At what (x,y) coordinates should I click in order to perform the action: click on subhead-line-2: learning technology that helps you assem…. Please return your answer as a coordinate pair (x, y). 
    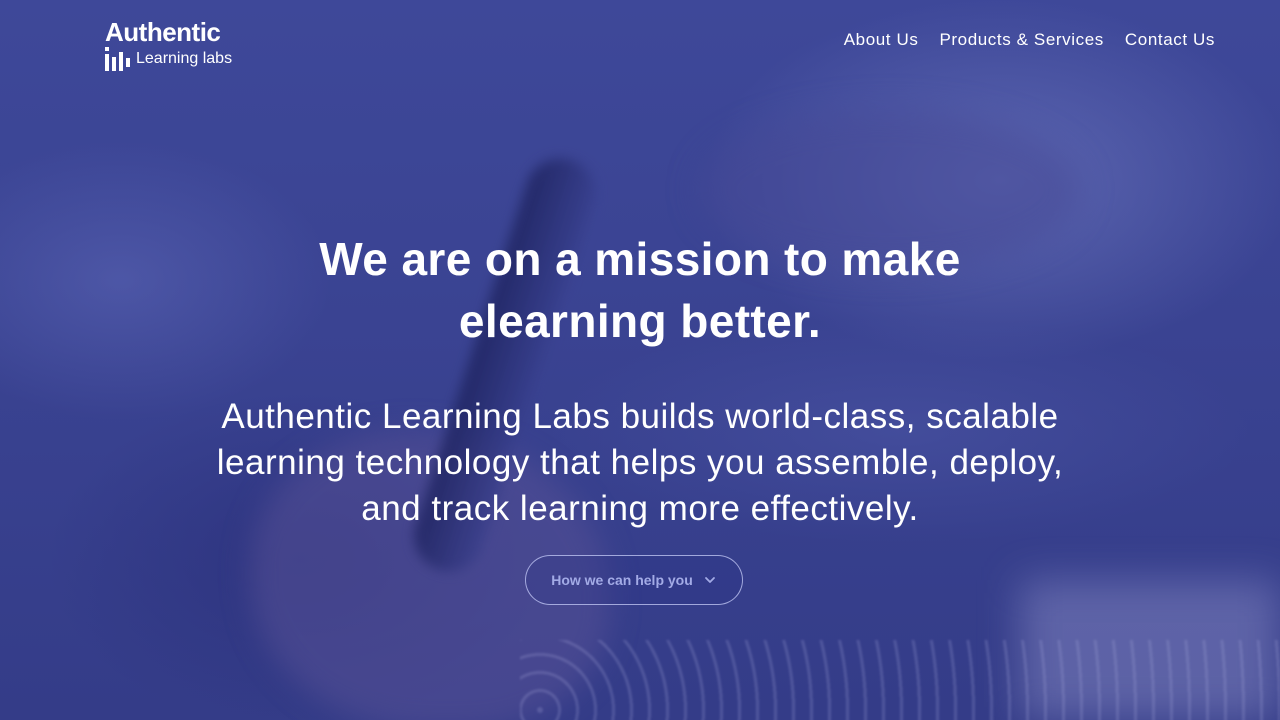
    Looking at the image, I should click on (640, 462).